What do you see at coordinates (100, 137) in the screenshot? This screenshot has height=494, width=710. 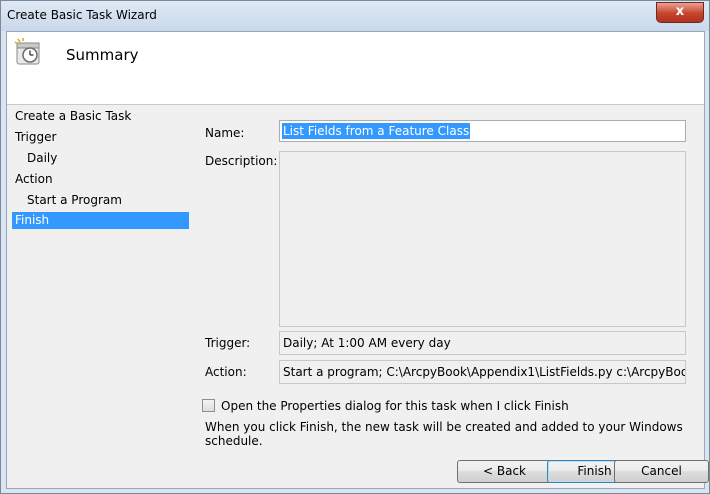 I see `step-trigger: Trigger` at bounding box center [100, 137].